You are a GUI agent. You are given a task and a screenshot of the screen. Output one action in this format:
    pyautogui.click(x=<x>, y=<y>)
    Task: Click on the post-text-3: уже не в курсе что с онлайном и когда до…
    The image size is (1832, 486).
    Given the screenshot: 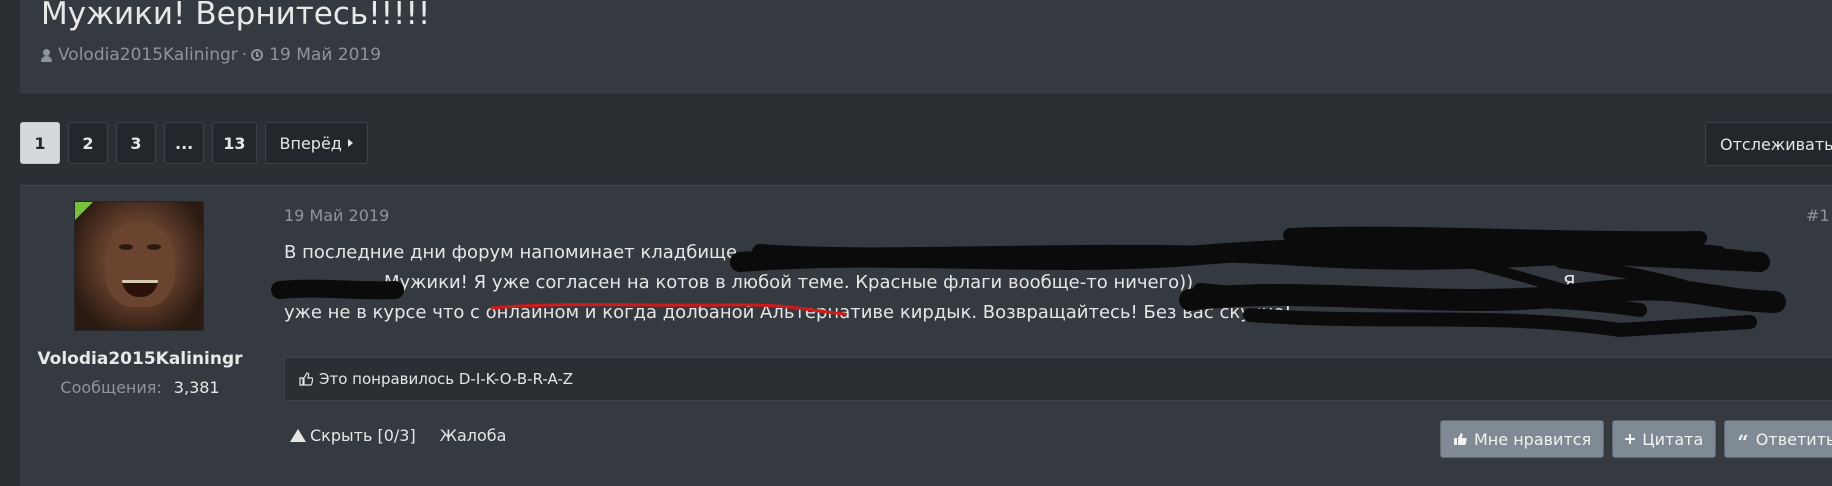 What is the action you would take?
    pyautogui.click(x=788, y=312)
    